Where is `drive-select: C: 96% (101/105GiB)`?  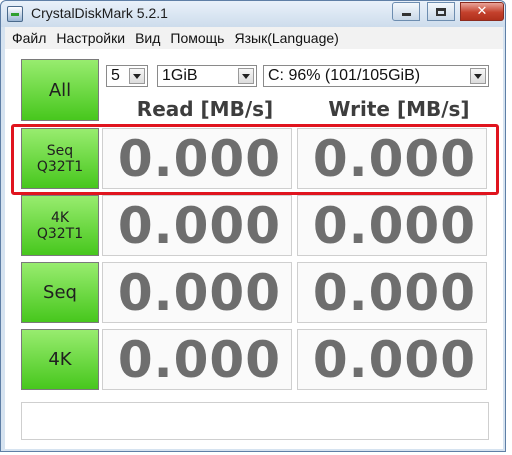 drive-select: C: 96% (101/105GiB) is located at coordinates (376, 76).